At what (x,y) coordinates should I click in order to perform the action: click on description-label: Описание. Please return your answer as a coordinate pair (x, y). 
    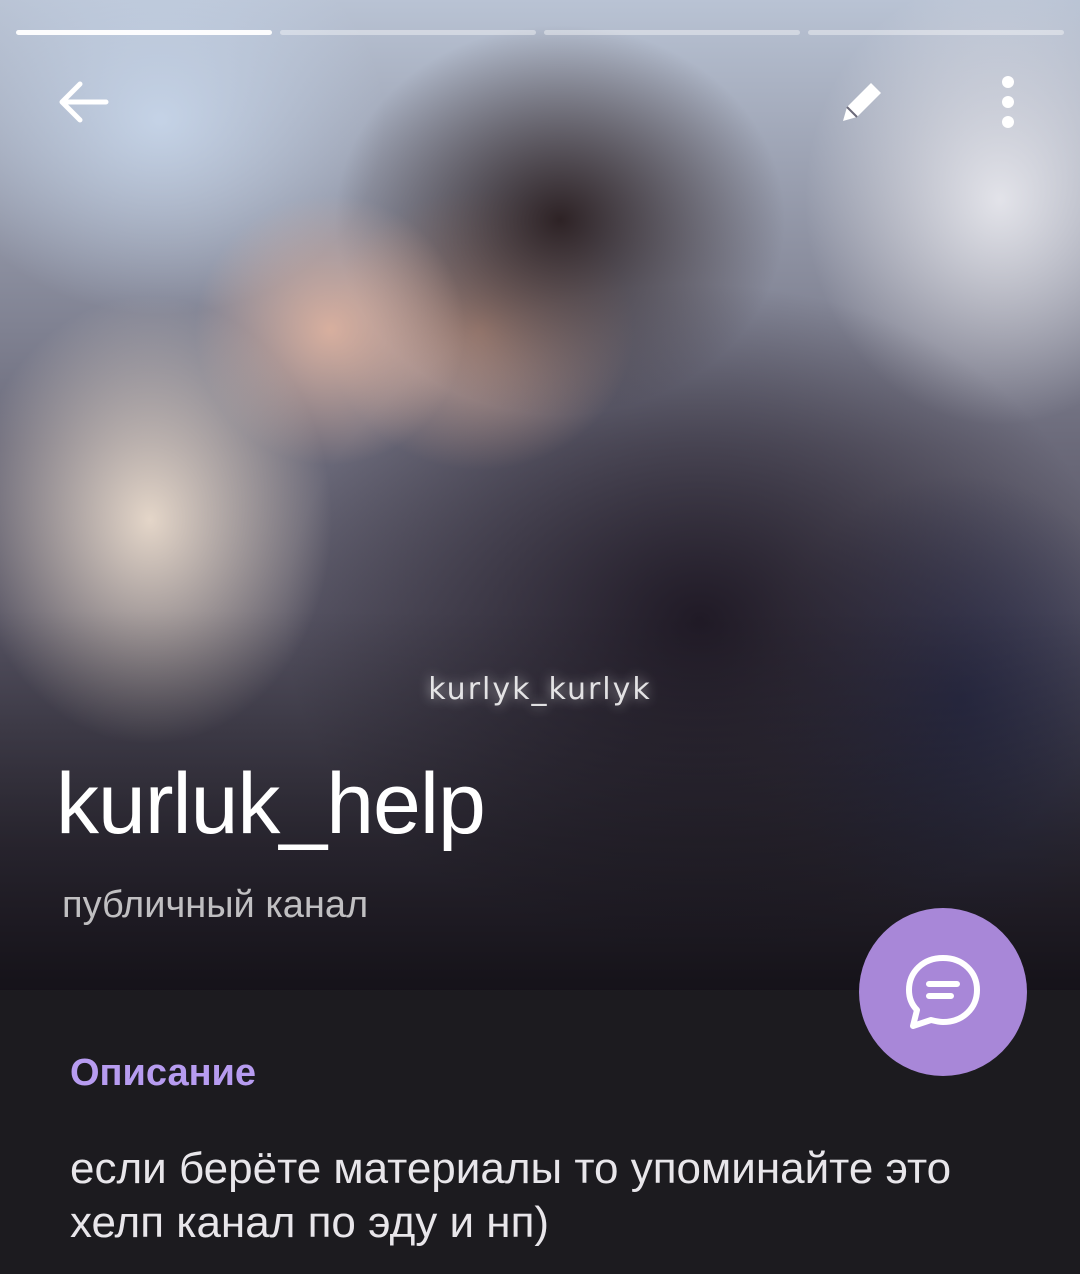
    Looking at the image, I should click on (163, 1073).